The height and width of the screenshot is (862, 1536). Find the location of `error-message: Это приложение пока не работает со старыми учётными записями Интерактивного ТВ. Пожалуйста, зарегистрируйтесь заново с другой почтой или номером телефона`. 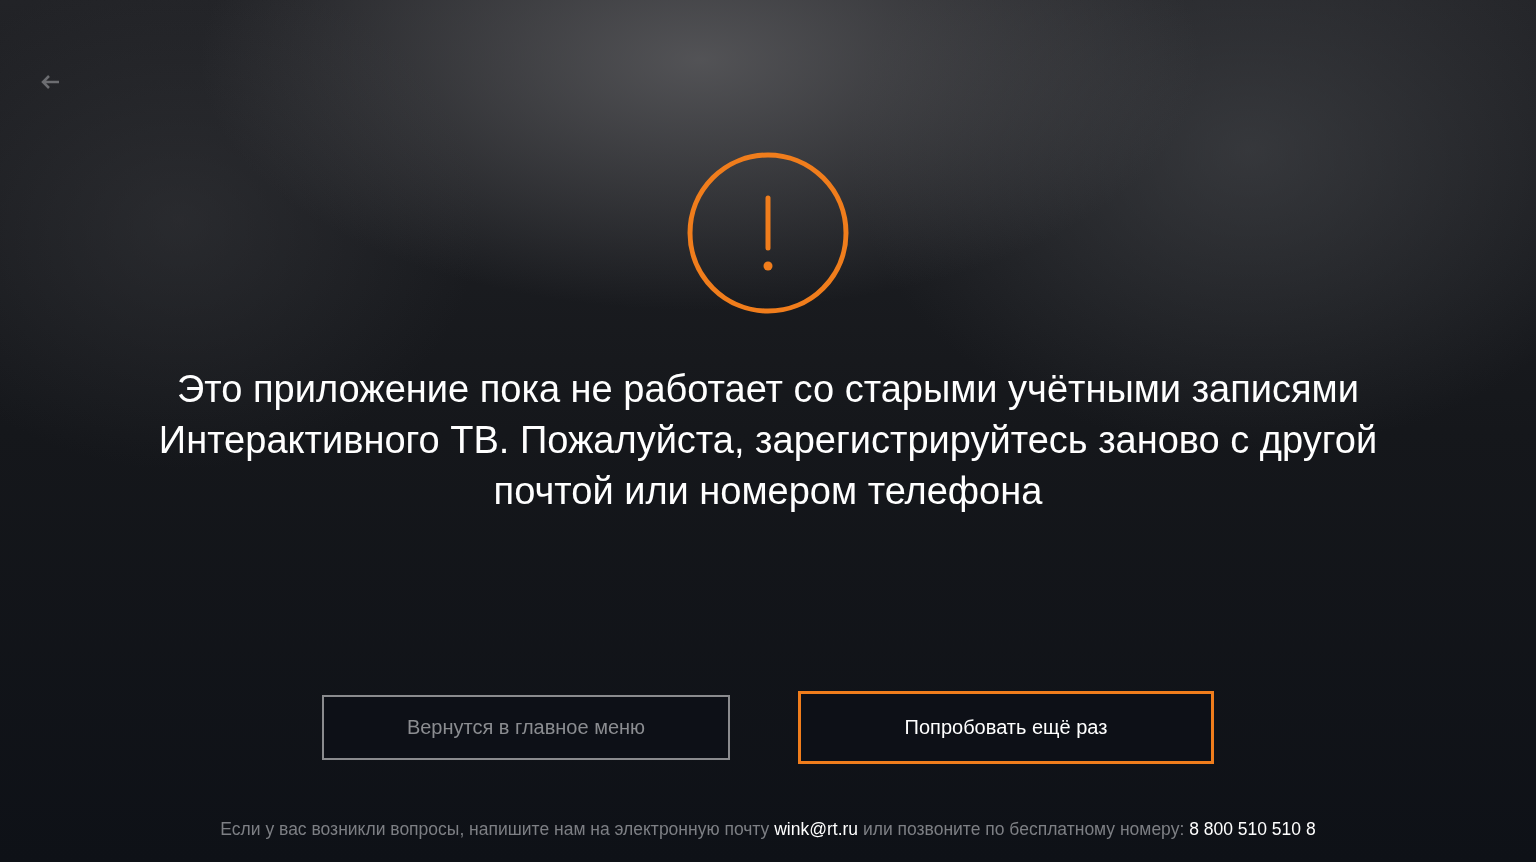

error-message: Это приложение пока не работает со старыми учётными записями Интерактивного ТВ. Пожалуйста, зарегистрируйтесь заново с другой почтой или номером телефона is located at coordinates (768, 440).